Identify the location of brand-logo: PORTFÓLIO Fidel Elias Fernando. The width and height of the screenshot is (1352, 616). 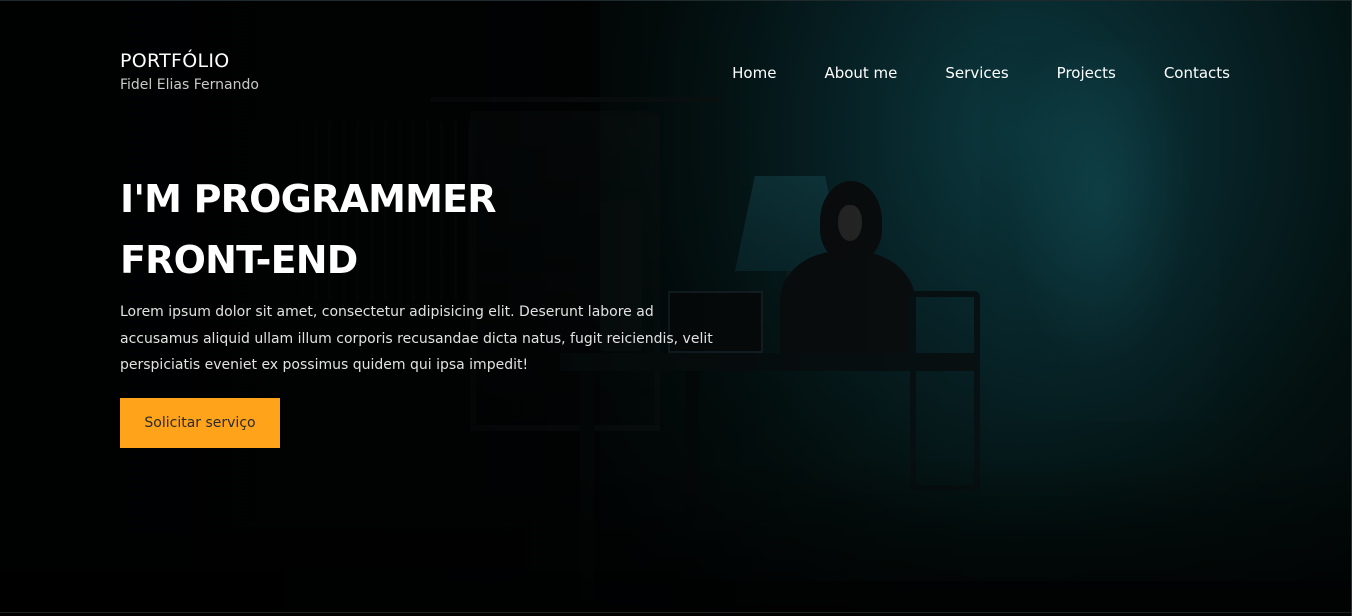
(189, 72).